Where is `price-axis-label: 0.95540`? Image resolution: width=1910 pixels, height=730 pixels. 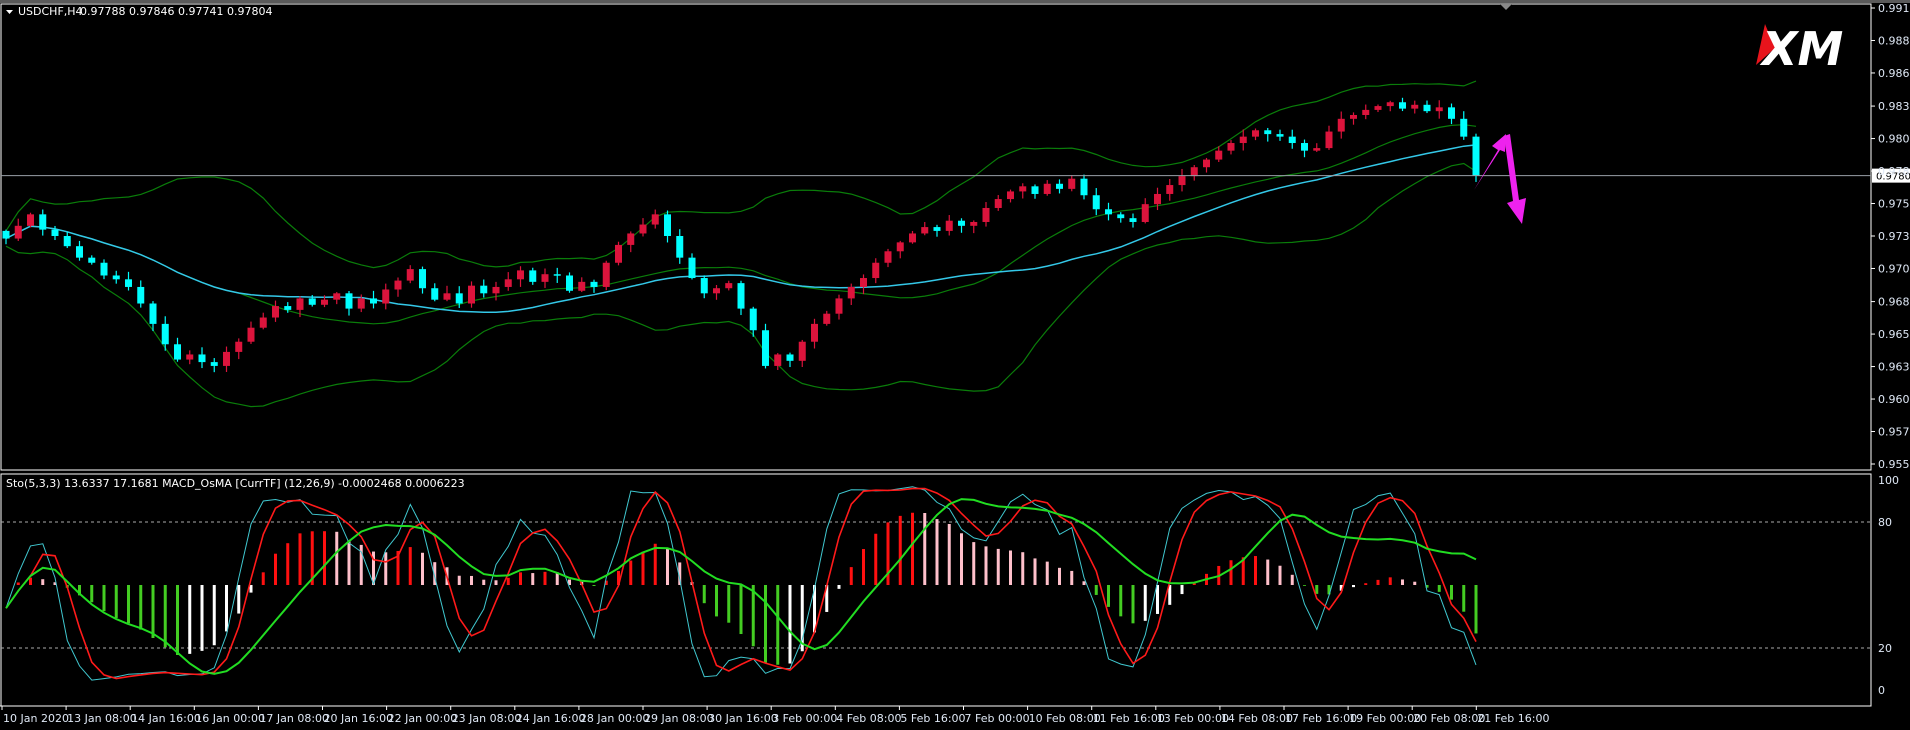 price-axis-label: 0.95540 is located at coordinates (1894, 464).